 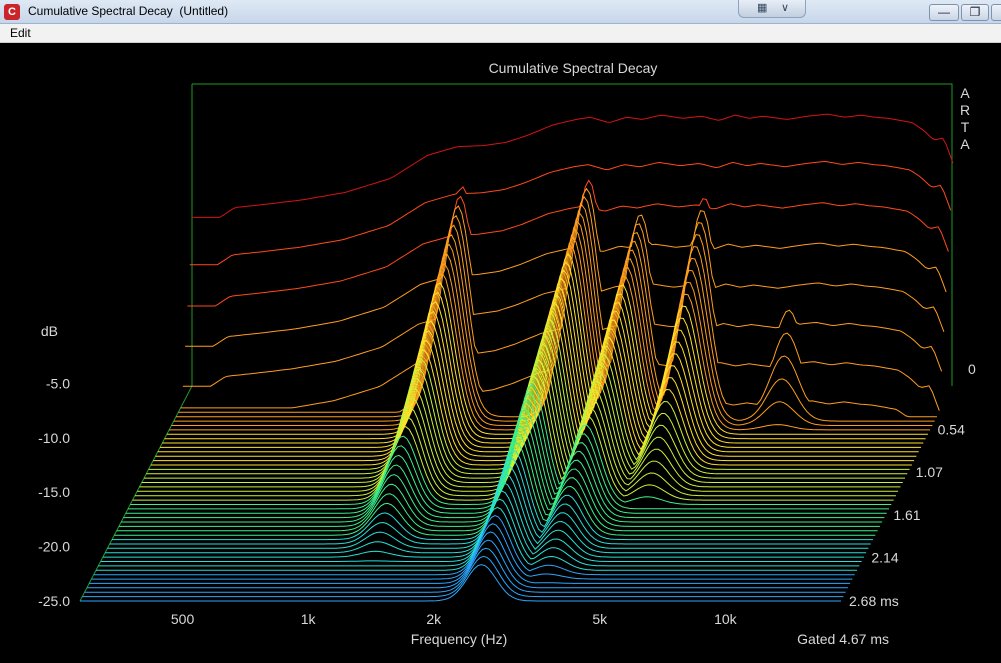 What do you see at coordinates (54, 438) in the screenshot?
I see `y-tick-label: -10.0` at bounding box center [54, 438].